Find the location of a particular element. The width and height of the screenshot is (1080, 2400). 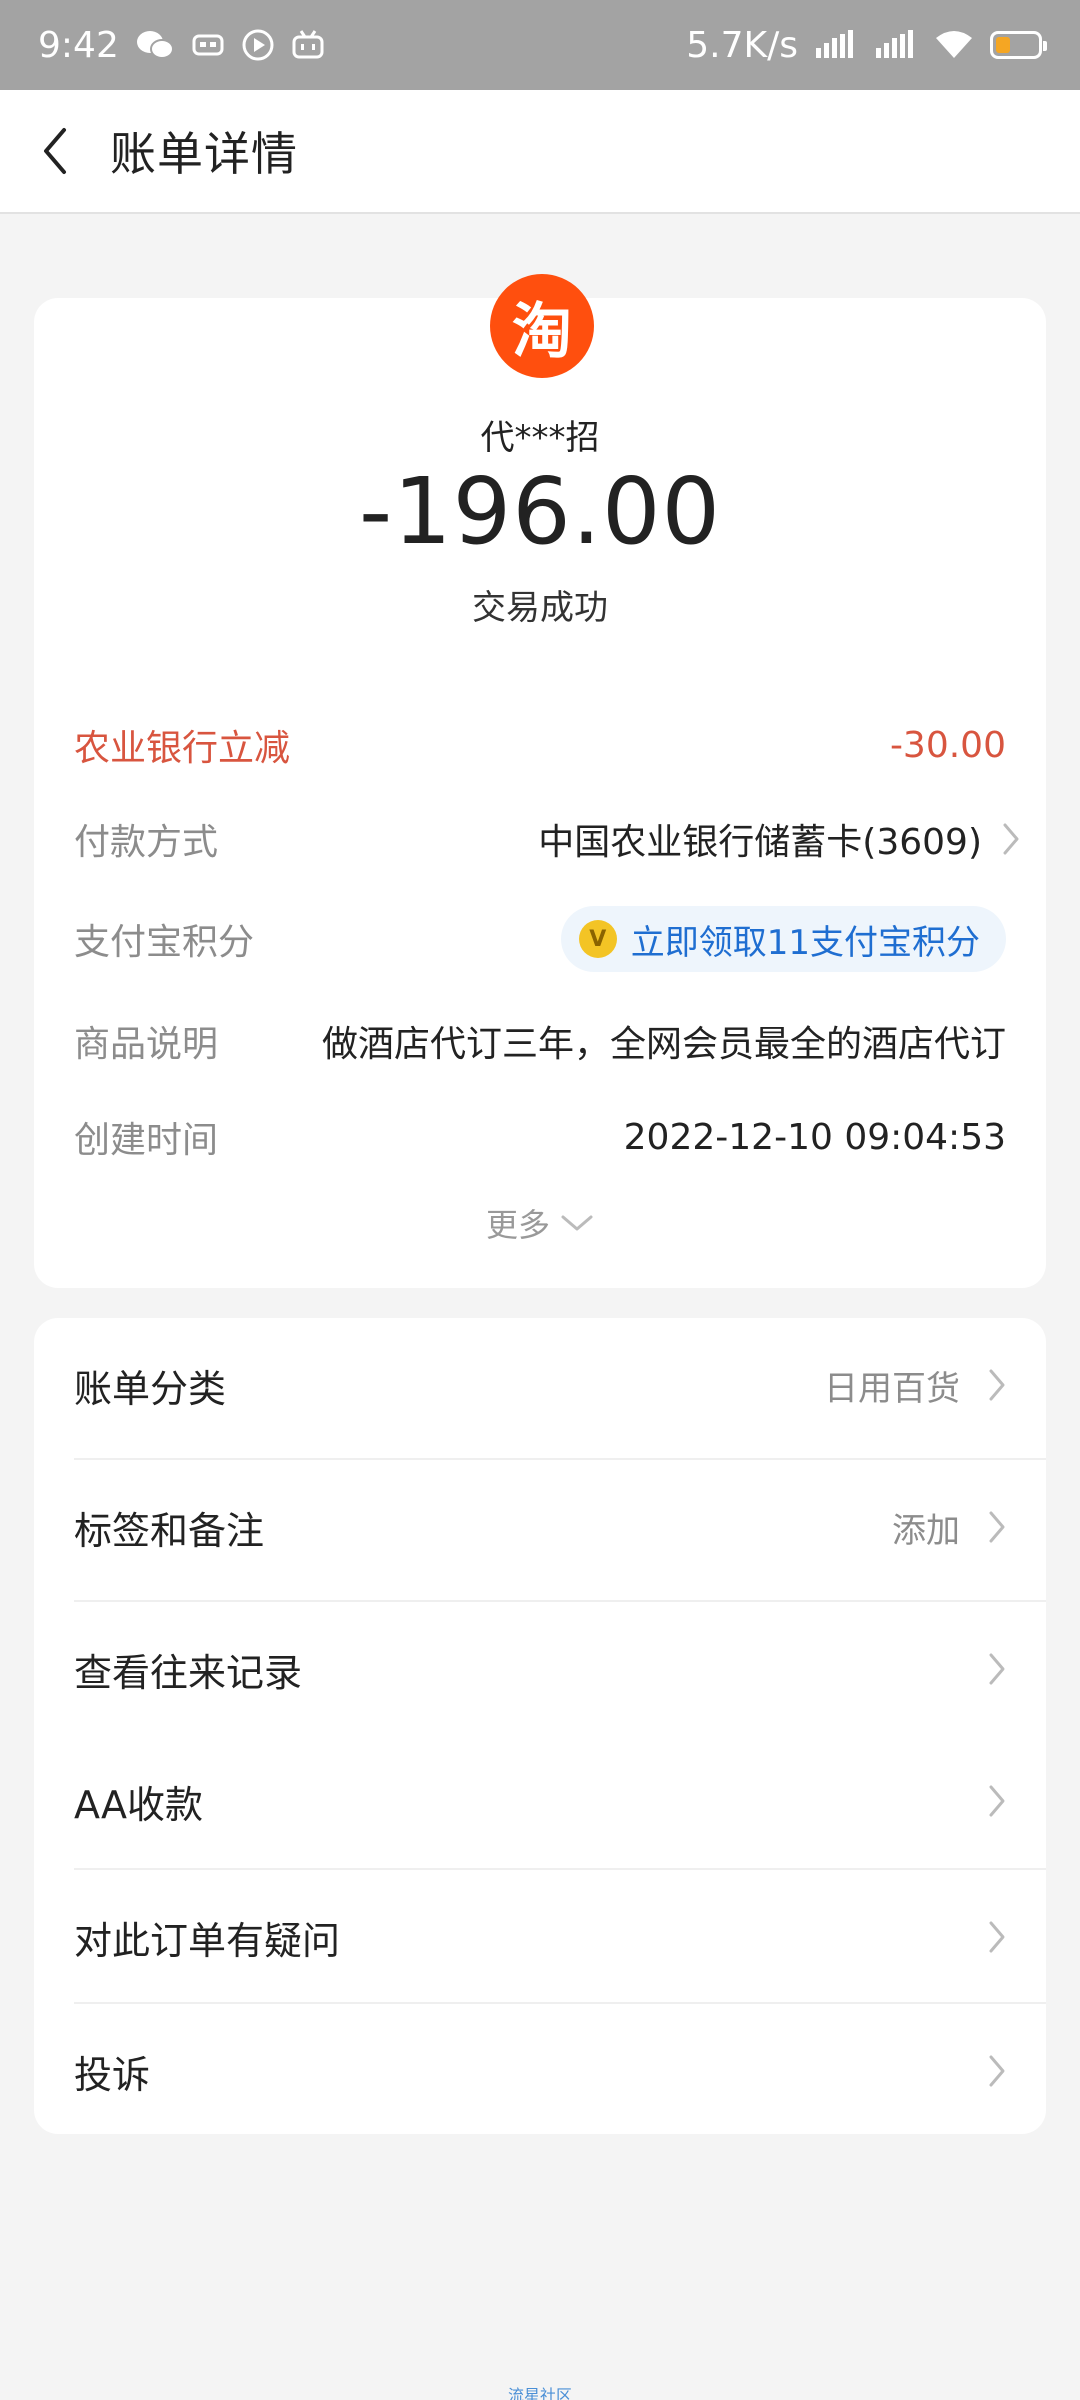

description-row: 商品说明 做酒店代订三年，全网会员最全的酒店代订 is located at coordinates (560, 1041).